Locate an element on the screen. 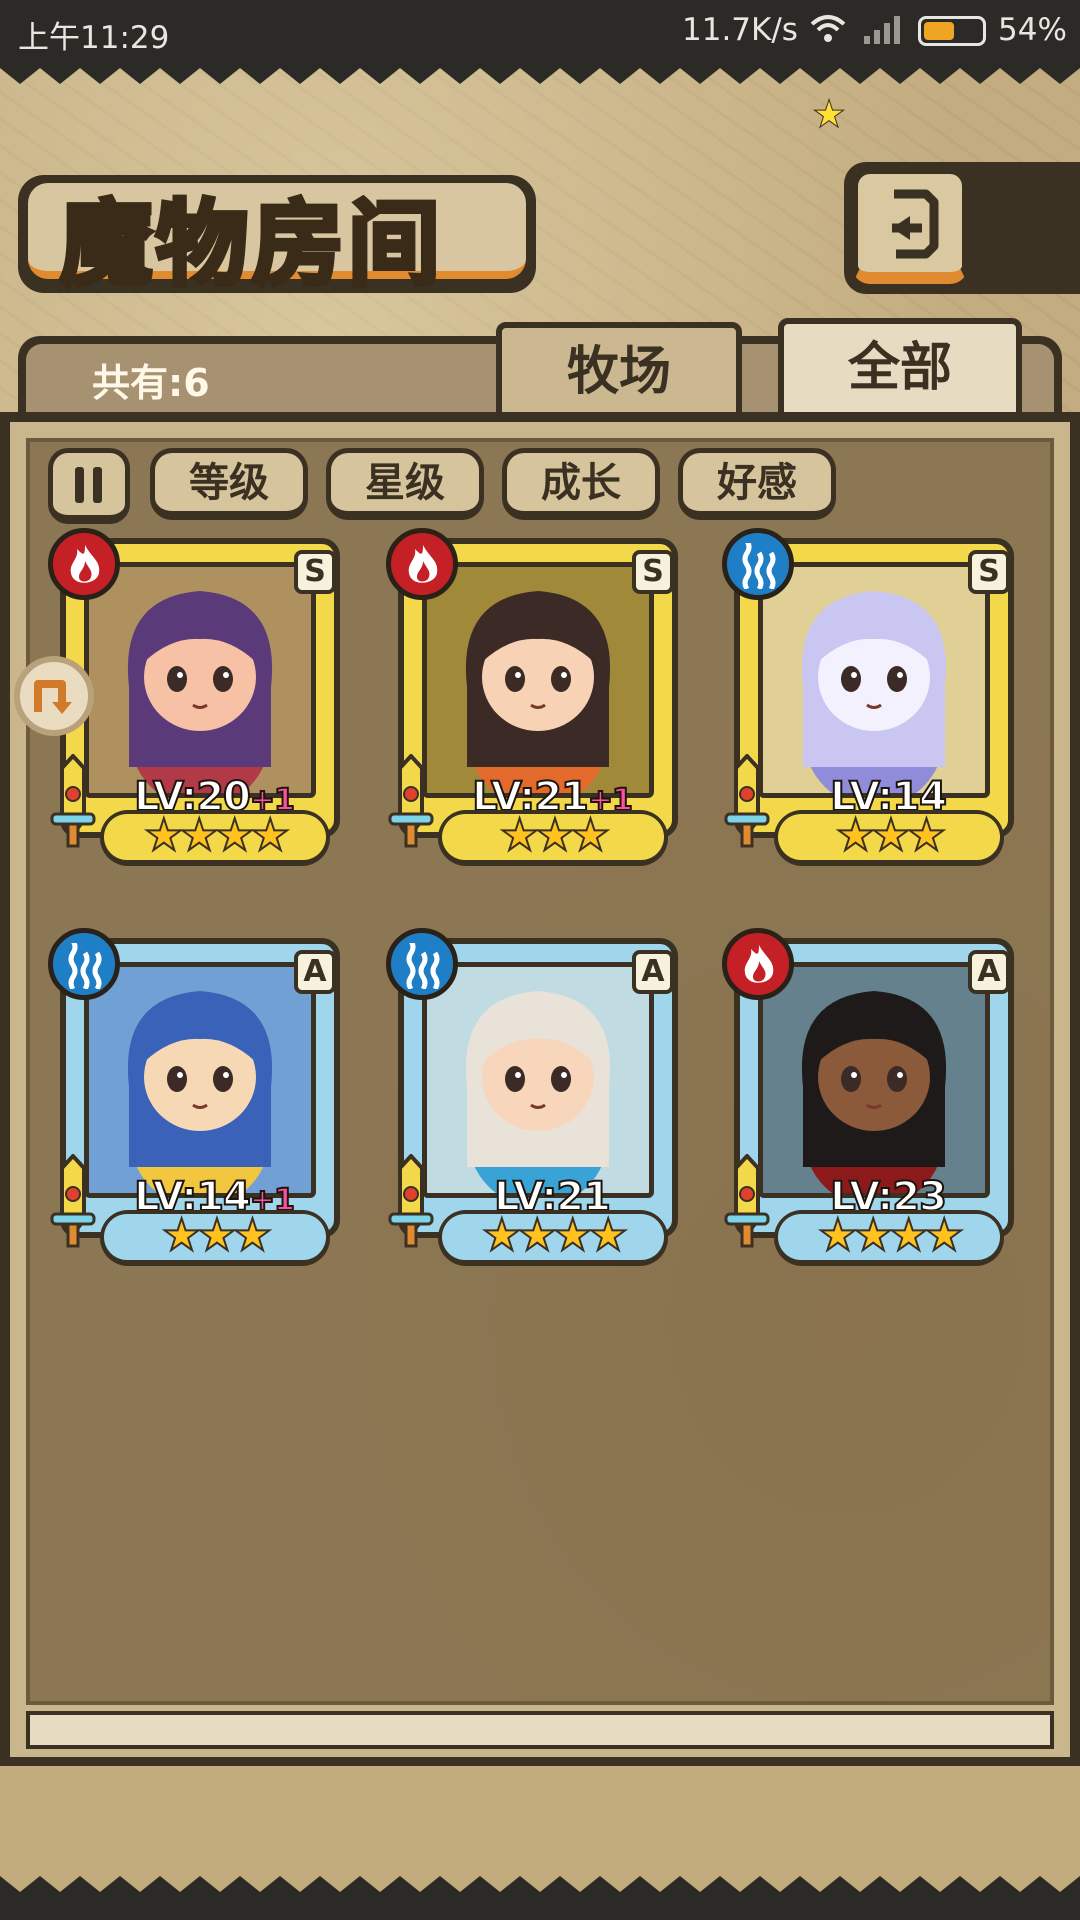 The width and height of the screenshot is (1080, 1920). signal-icon is located at coordinates (882, 30).